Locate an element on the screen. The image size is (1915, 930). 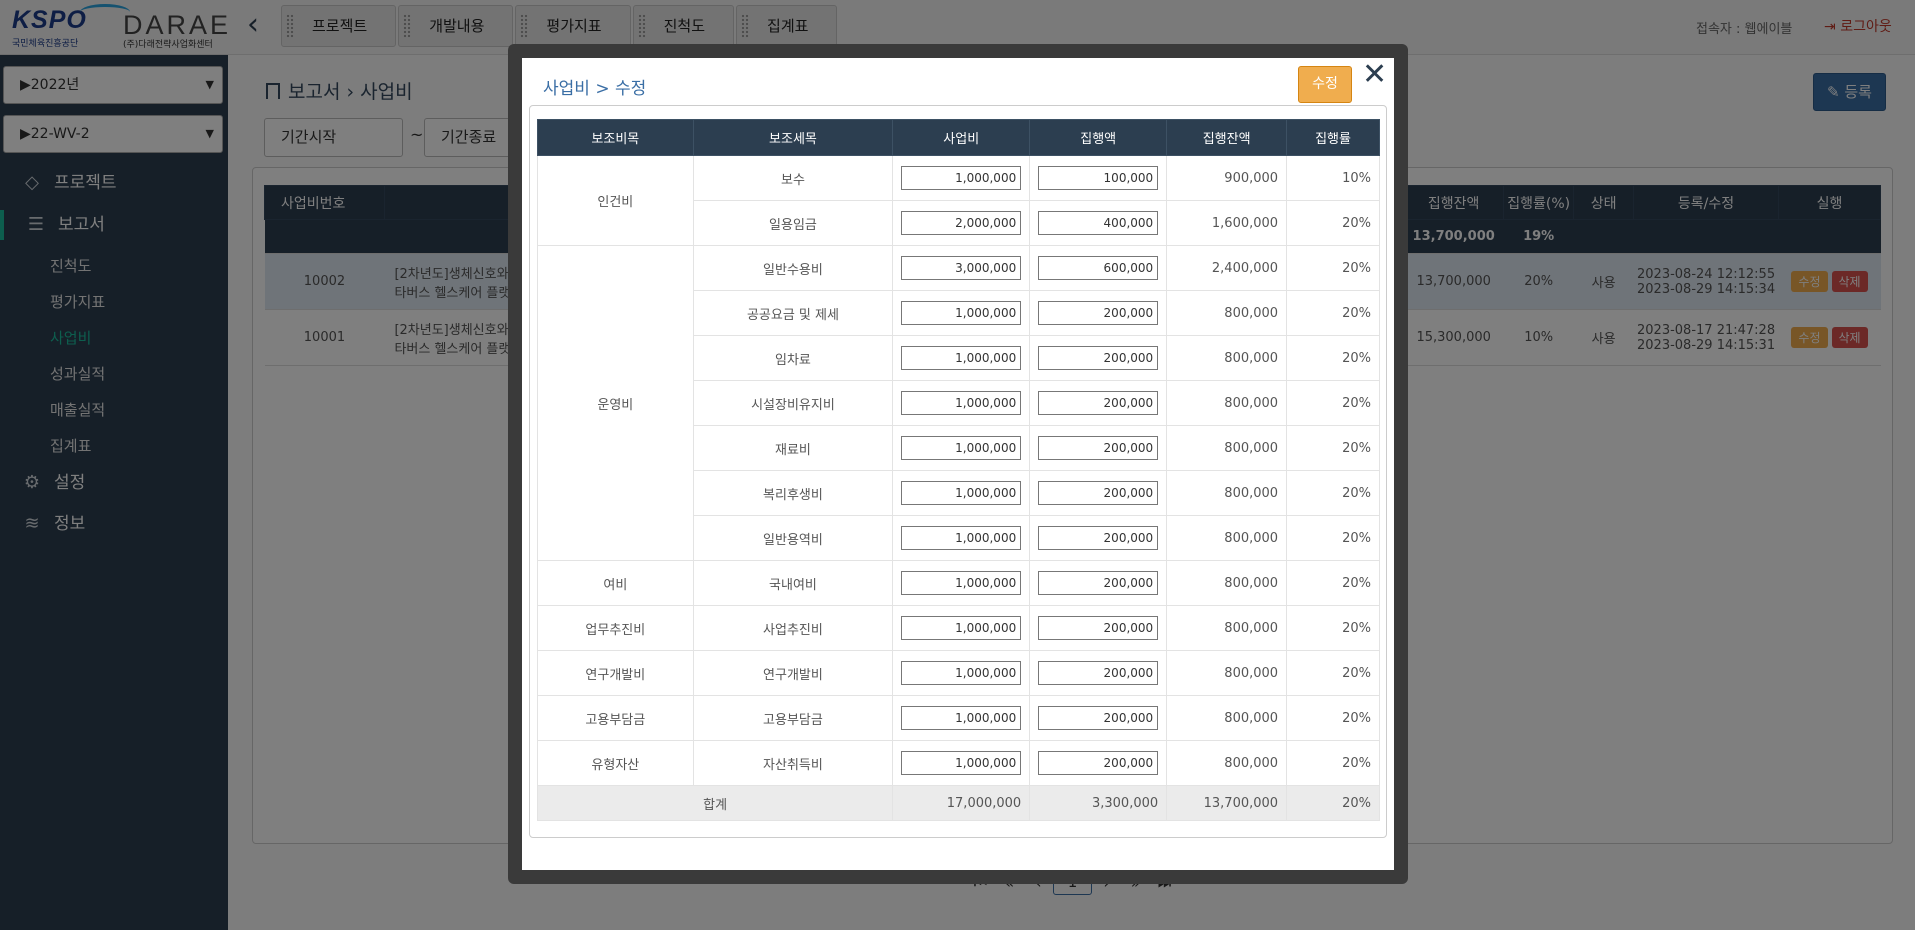
subcategory-cell: 일반수용비 is located at coordinates (793, 268).